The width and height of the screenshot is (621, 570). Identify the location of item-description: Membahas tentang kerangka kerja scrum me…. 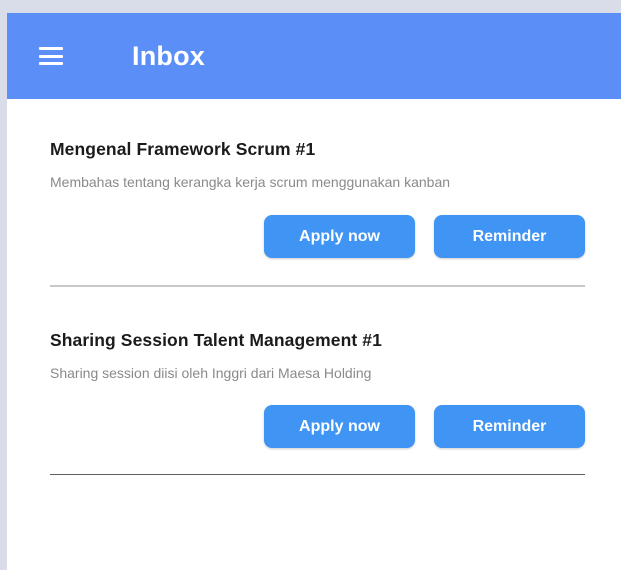
(250, 182).